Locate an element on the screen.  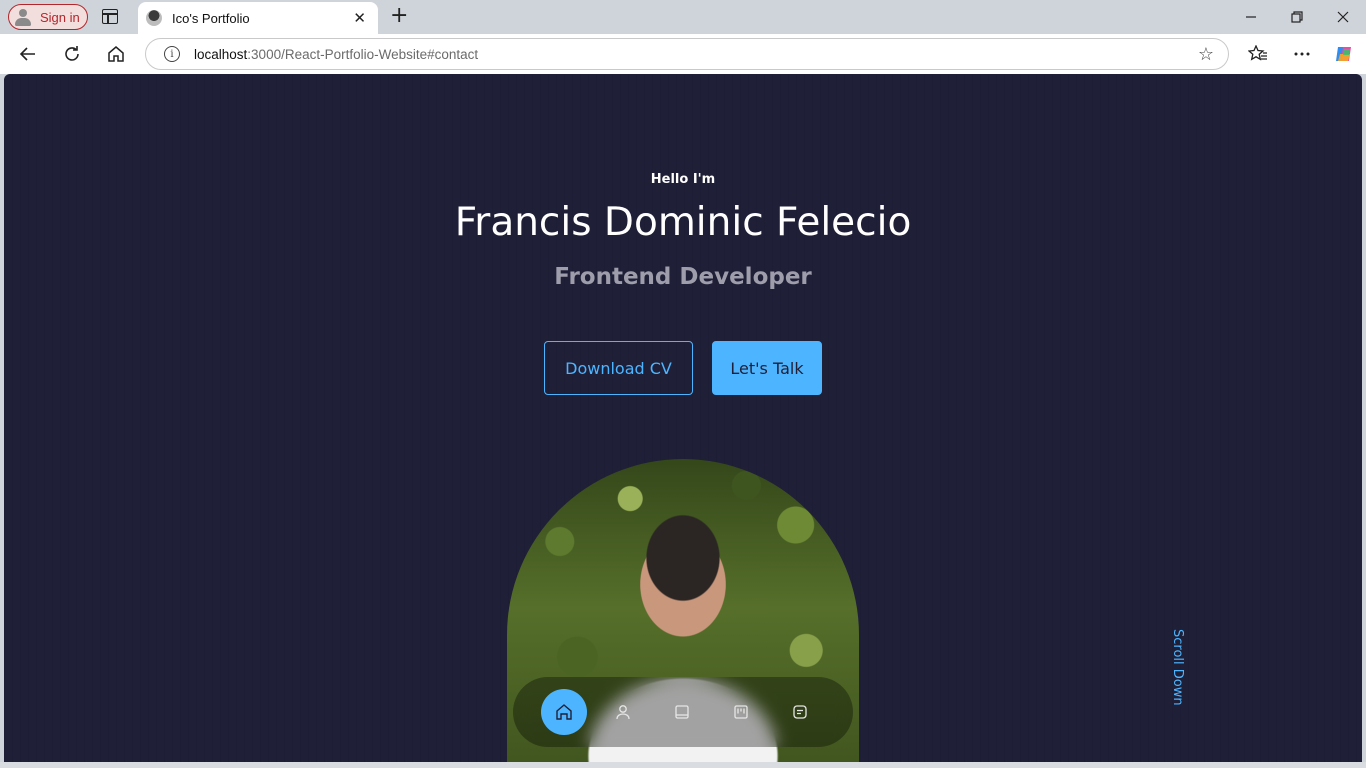
nav-home-button is located at coordinates (564, 712).